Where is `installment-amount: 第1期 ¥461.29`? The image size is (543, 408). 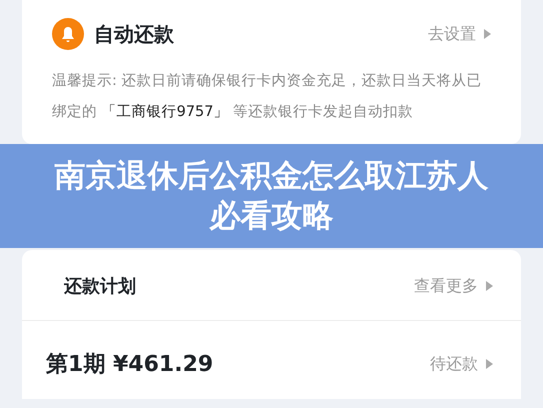
installment-amount: 第1期 ¥461.29 is located at coordinates (130, 365).